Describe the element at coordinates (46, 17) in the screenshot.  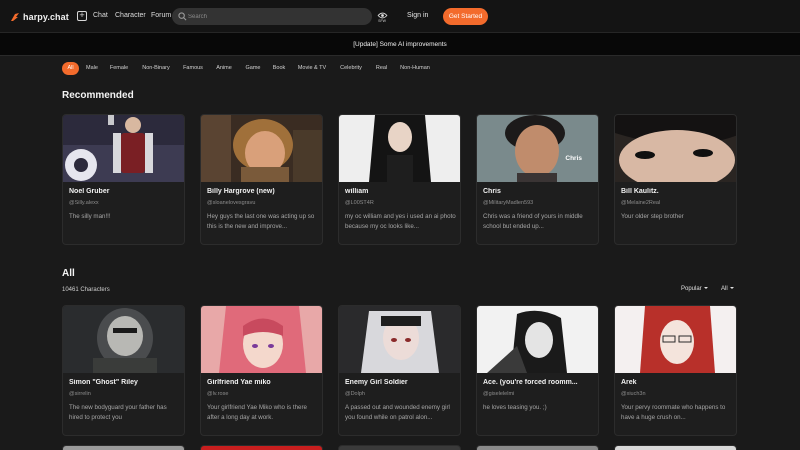
I see `logo-text: harpy.chat` at that location.